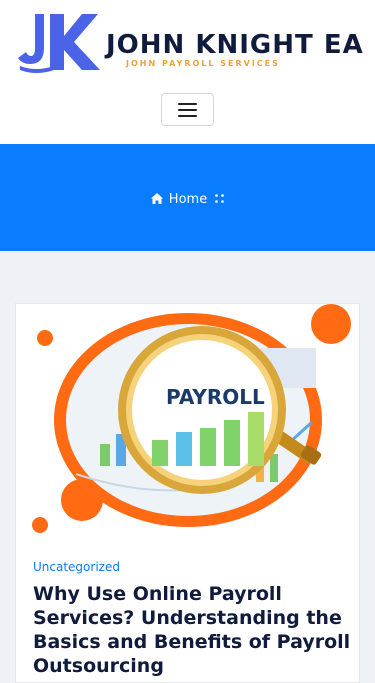  What do you see at coordinates (235, 45) in the screenshot?
I see `brand-name: JOHN KNIGHT EA` at bounding box center [235, 45].